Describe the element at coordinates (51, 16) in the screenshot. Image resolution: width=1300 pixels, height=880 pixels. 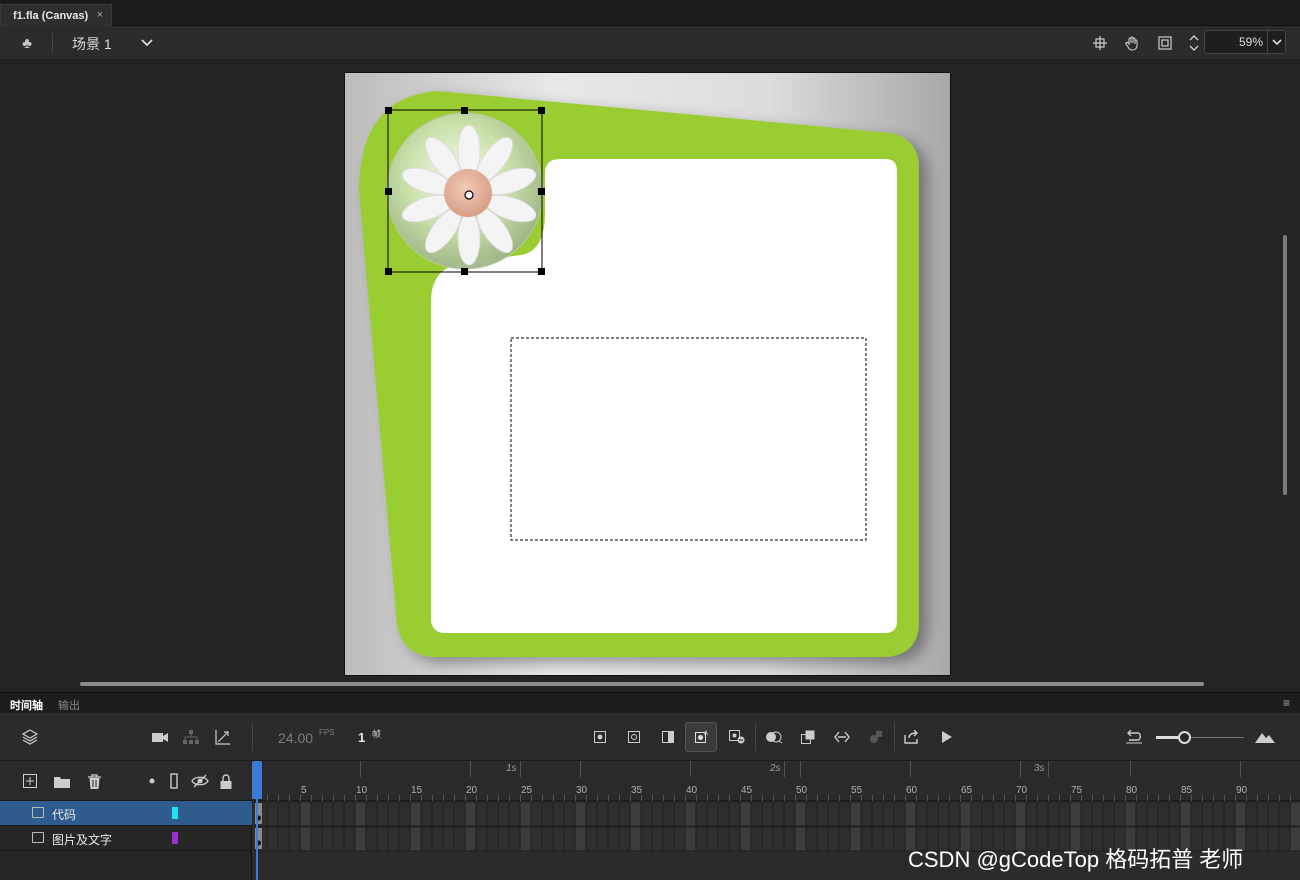
I see `document-tab-title: f1.fla (Canvas)` at that location.